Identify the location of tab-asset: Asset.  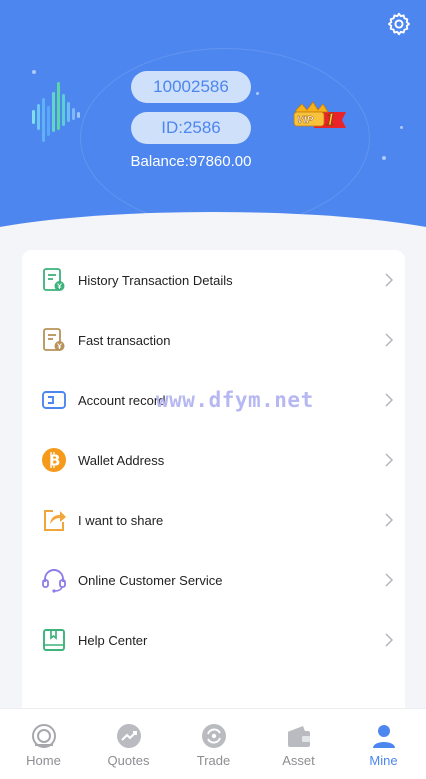
(298, 744).